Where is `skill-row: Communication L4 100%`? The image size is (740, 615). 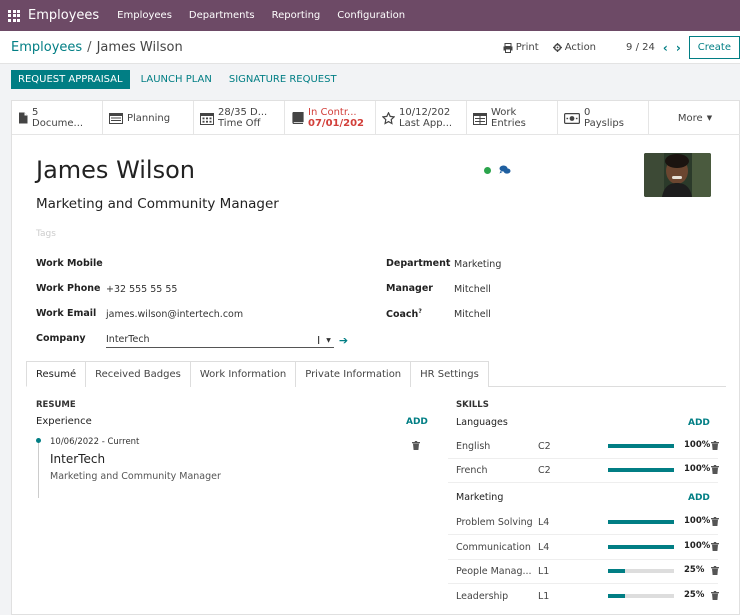 skill-row: Communication L4 100% is located at coordinates (583, 548).